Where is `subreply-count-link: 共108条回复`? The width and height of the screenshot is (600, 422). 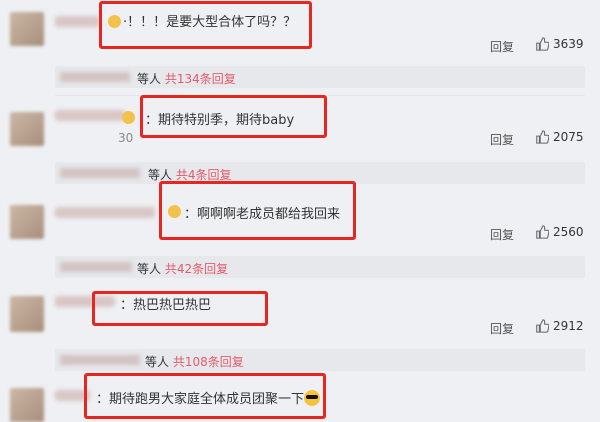
subreply-count-link: 共108条回复 is located at coordinates (208, 362).